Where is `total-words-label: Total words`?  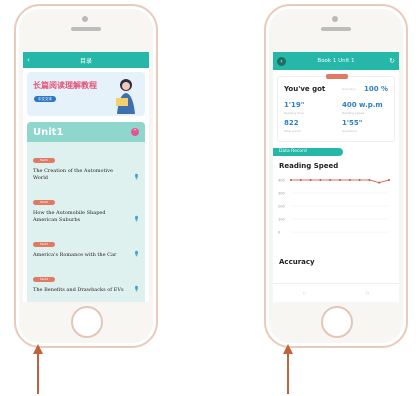
total-words-label: Total words is located at coordinates (292, 131).